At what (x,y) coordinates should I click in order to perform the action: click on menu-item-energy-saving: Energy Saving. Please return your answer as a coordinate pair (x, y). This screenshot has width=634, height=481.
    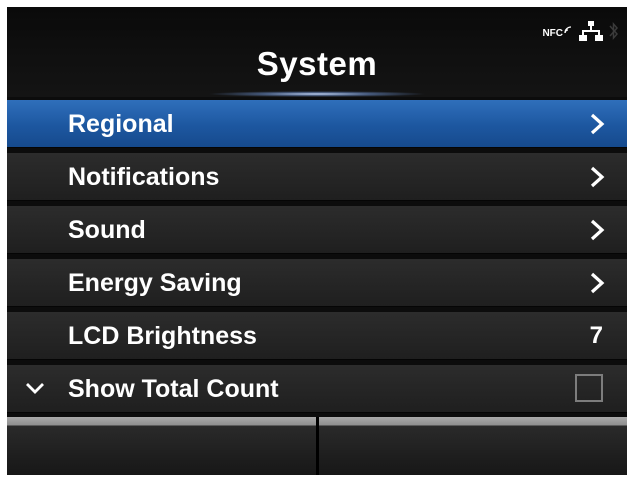
    Looking at the image, I should click on (317, 283).